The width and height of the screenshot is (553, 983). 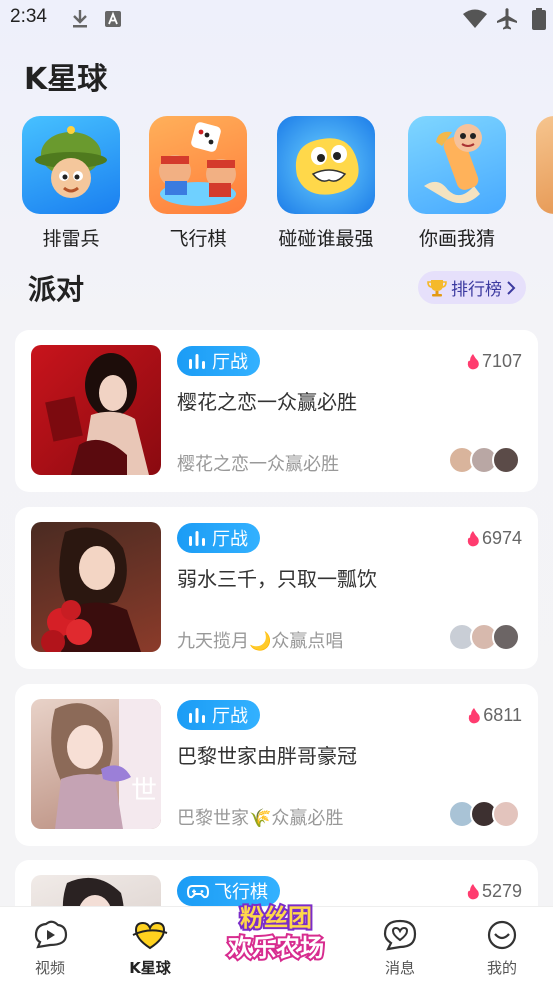 I want to click on room-heat: 6811, so click(x=494, y=715).